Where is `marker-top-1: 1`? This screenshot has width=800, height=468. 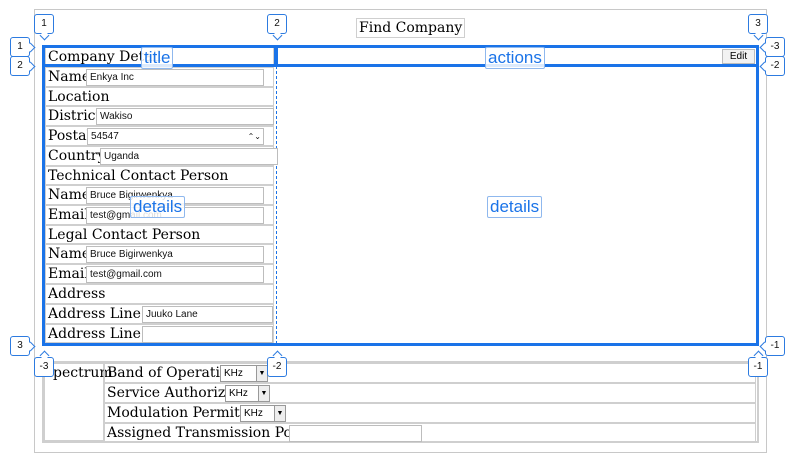
marker-top-1: 1 is located at coordinates (44, 24).